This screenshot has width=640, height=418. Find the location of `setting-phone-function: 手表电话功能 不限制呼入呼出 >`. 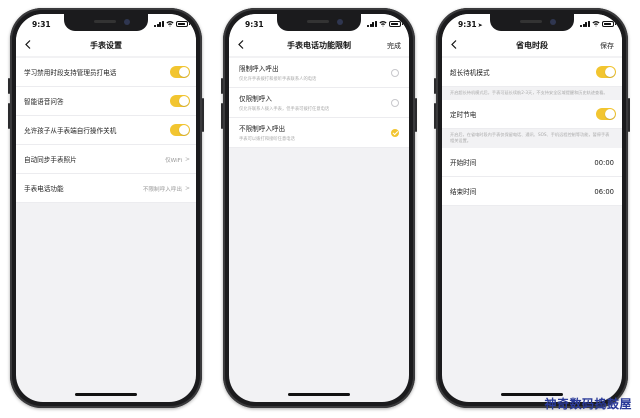

setting-phone-function: 手表电话功能 不限制呼入呼出 > is located at coordinates (106, 188).